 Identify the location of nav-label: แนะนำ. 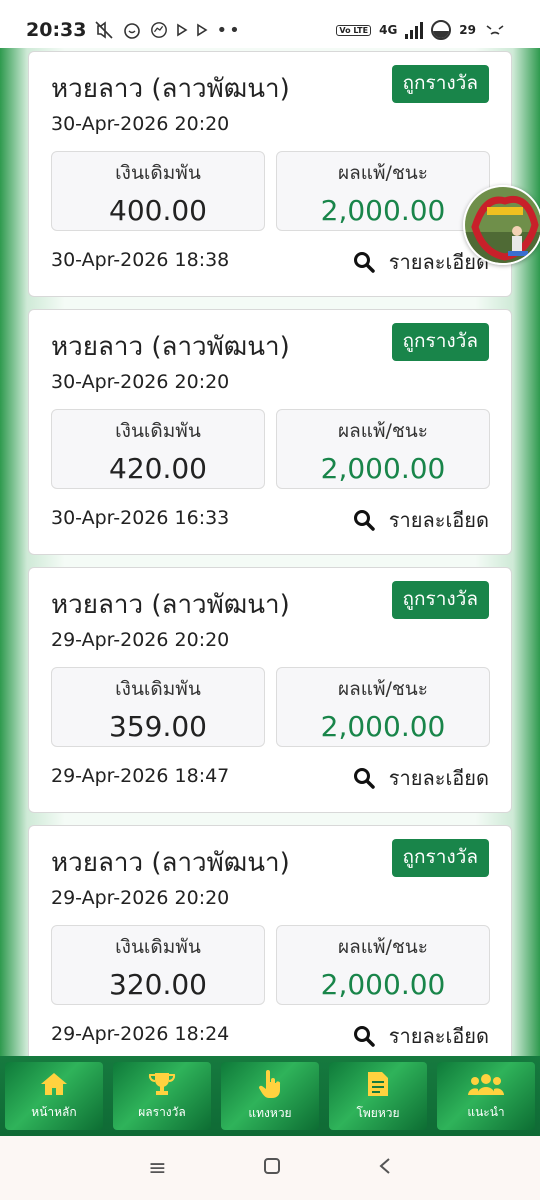
(486, 1111).